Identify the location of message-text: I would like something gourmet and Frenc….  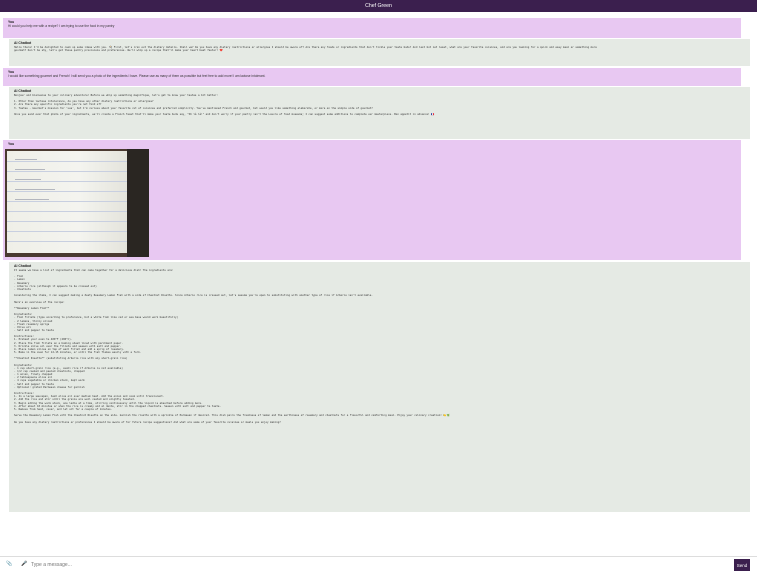
(137, 76).